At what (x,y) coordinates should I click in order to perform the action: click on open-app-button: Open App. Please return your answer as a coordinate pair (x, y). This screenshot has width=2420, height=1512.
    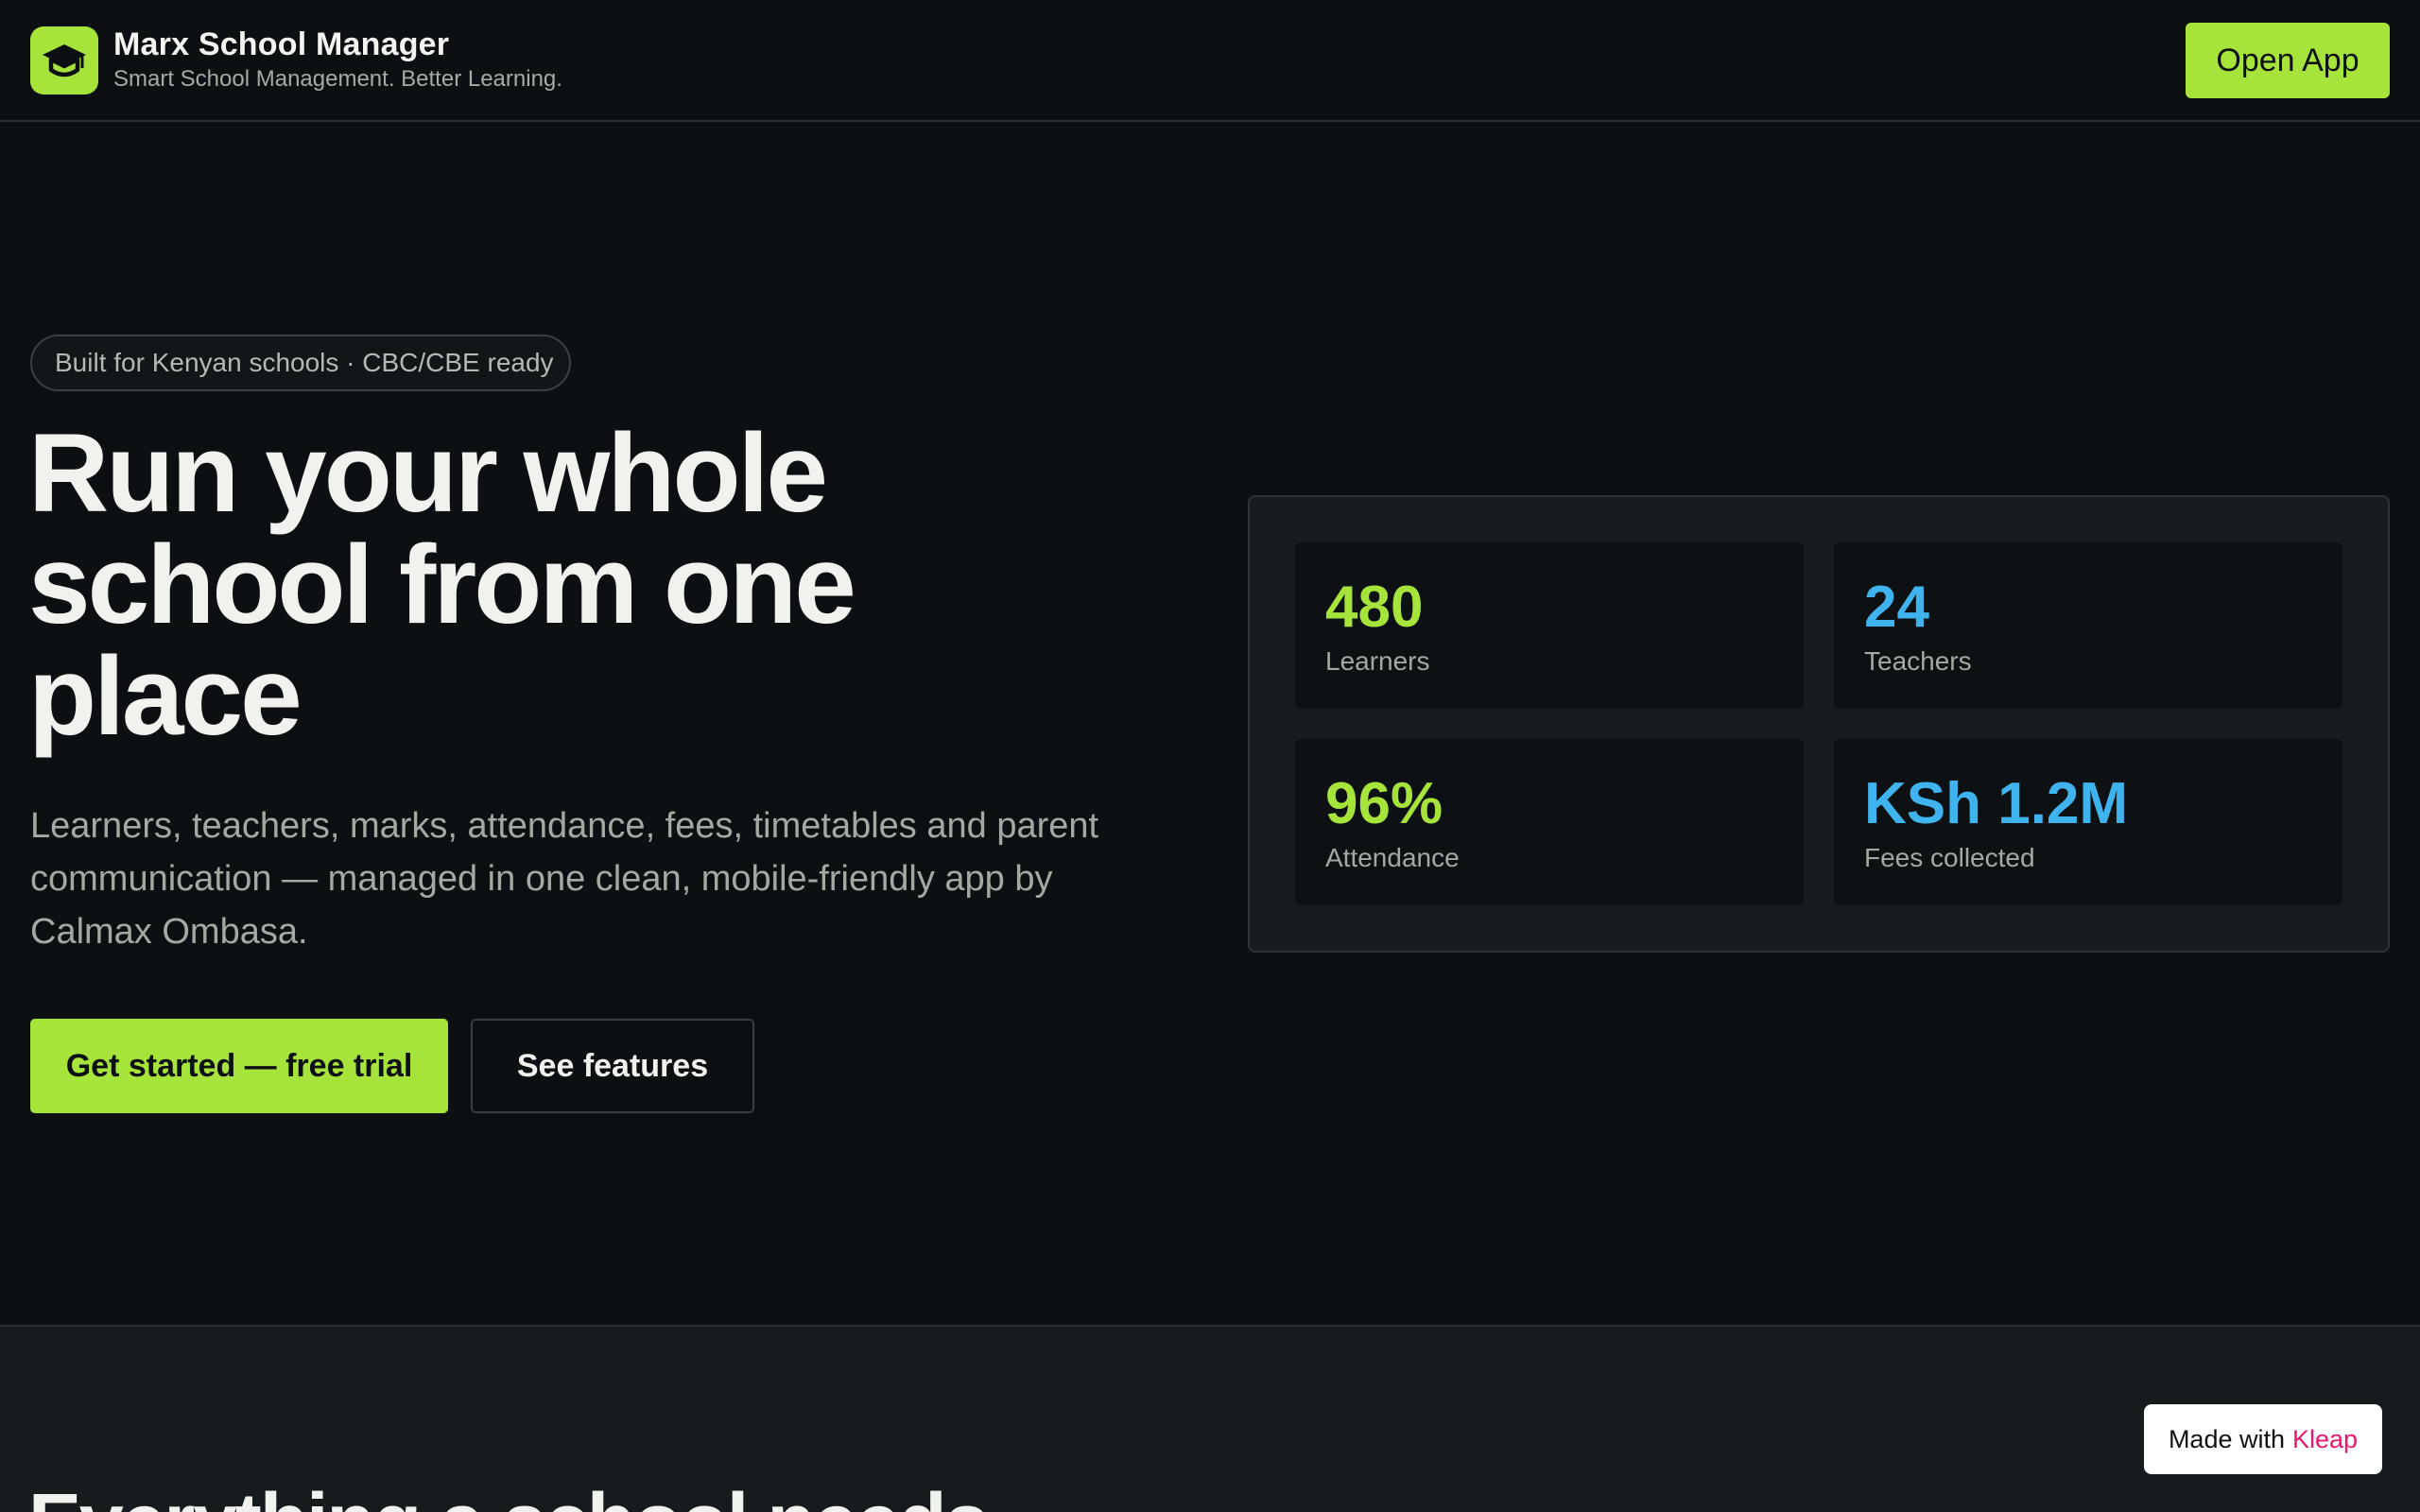
    Looking at the image, I should click on (2288, 60).